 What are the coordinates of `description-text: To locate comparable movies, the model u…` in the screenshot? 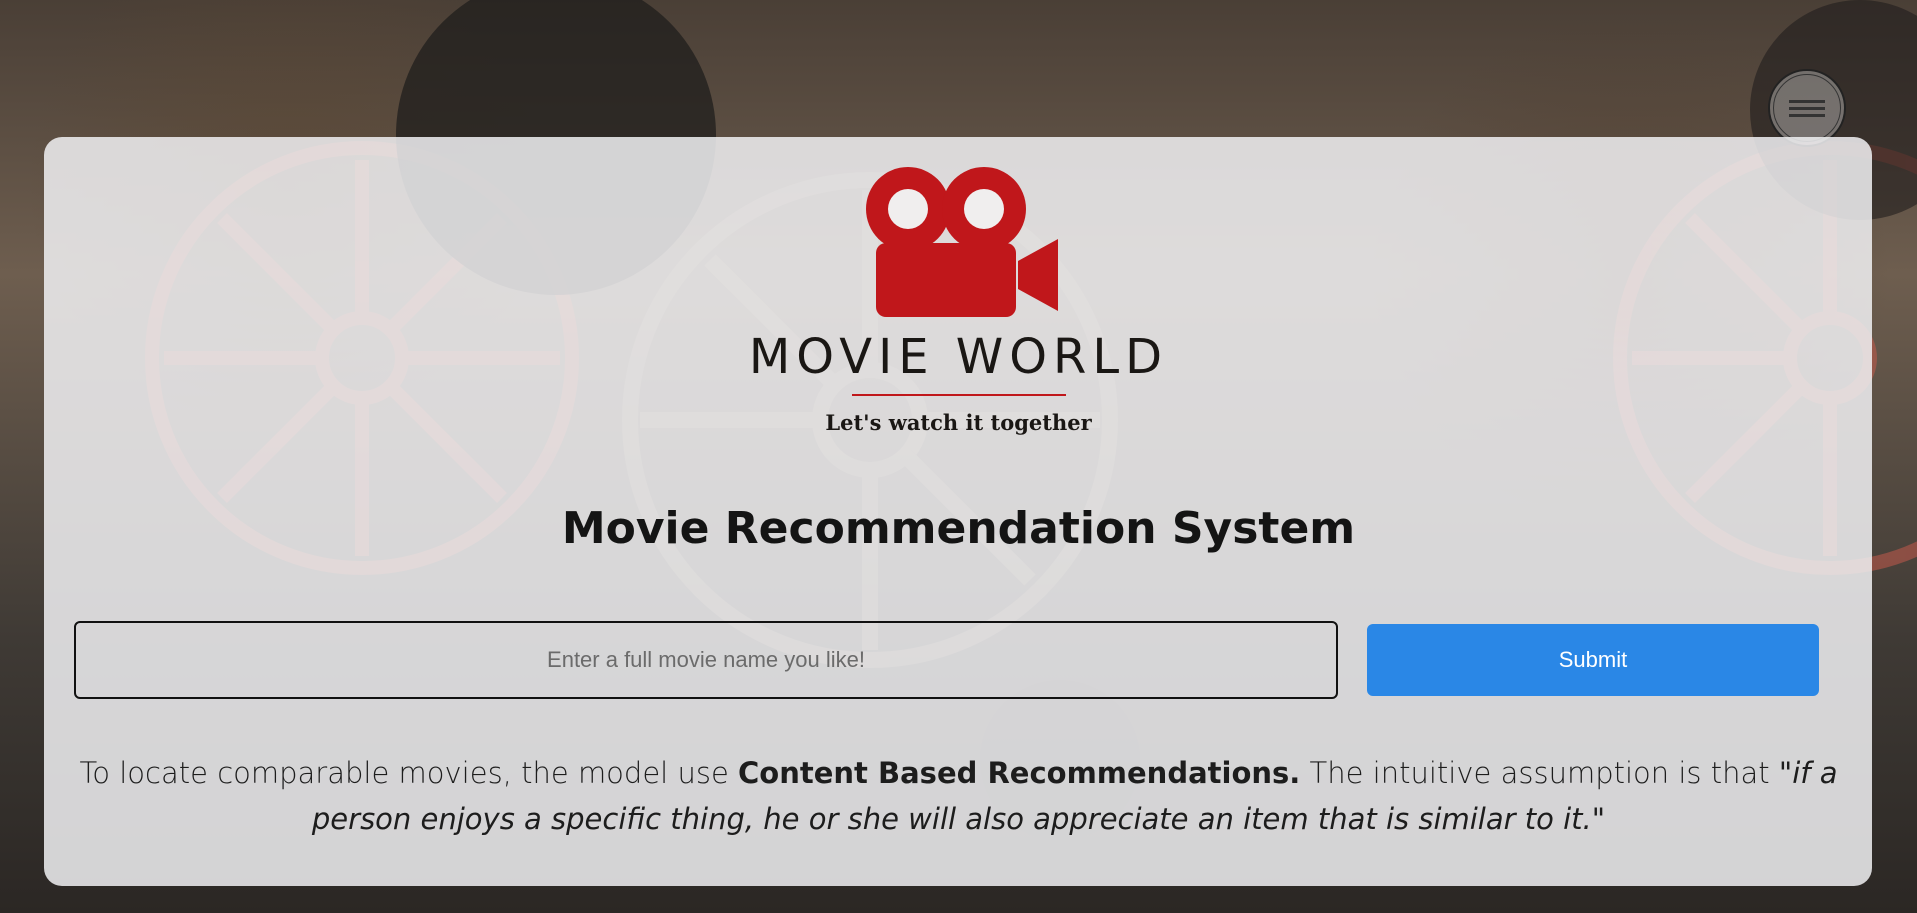 It's located at (958, 796).